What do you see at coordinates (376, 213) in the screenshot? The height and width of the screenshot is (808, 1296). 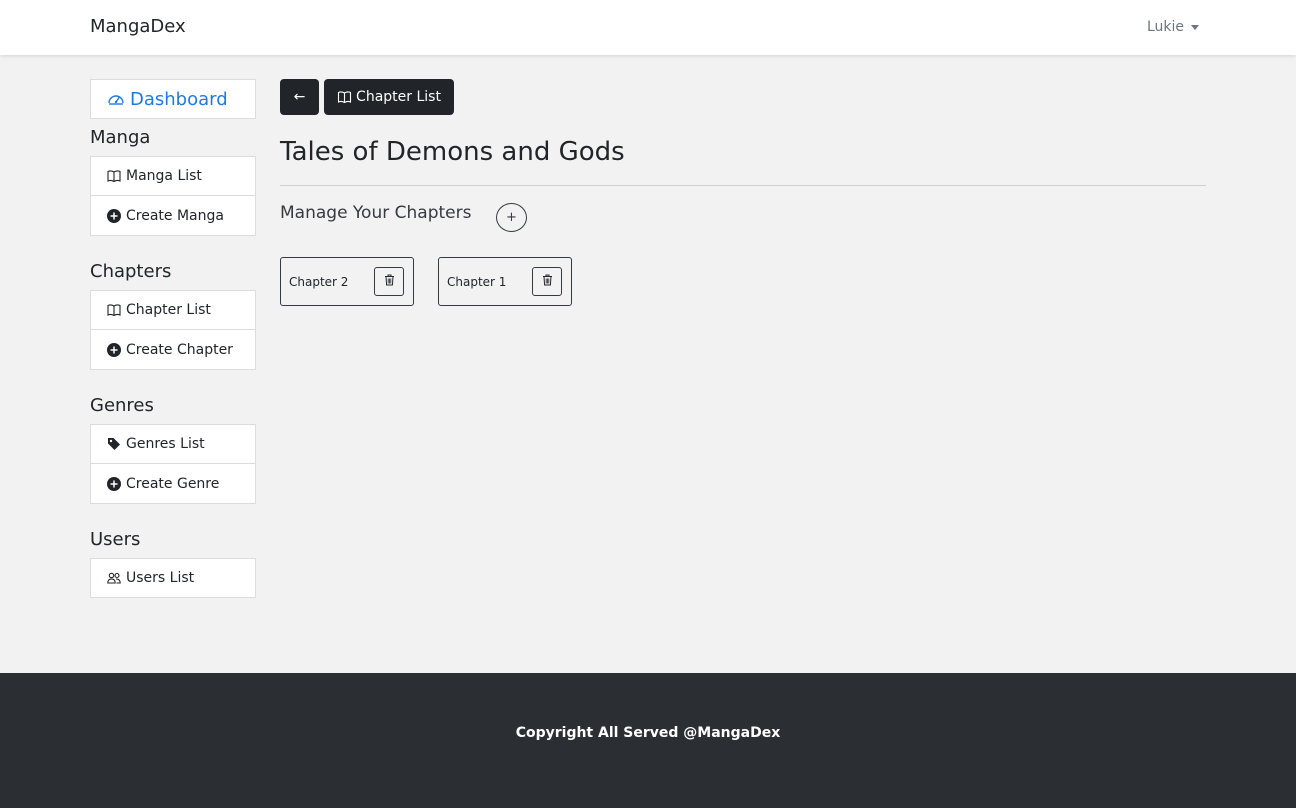 I see `section-subtitle: Manage Your Chapters` at bounding box center [376, 213].